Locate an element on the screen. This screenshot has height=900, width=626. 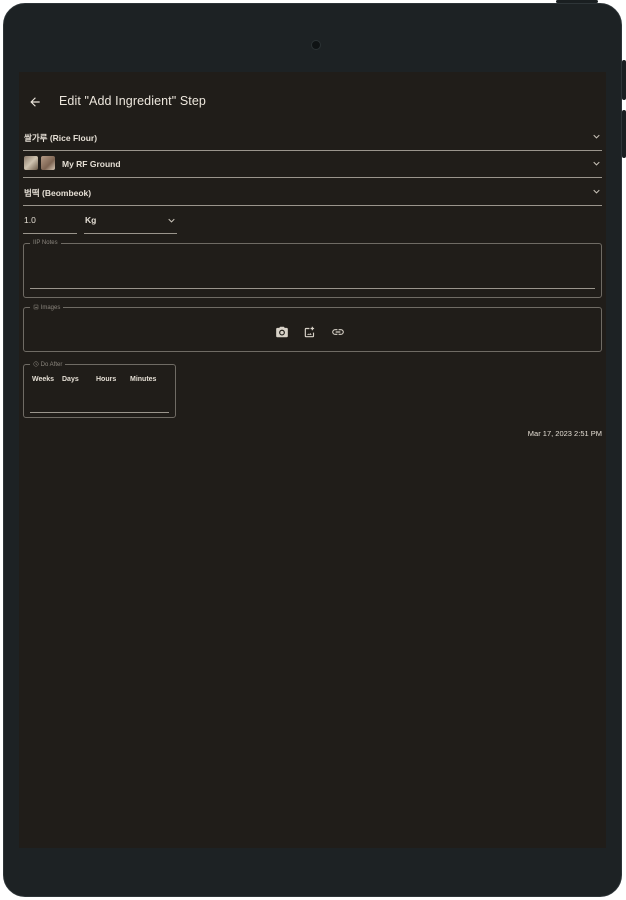
camera-icon is located at coordinates (282, 332).